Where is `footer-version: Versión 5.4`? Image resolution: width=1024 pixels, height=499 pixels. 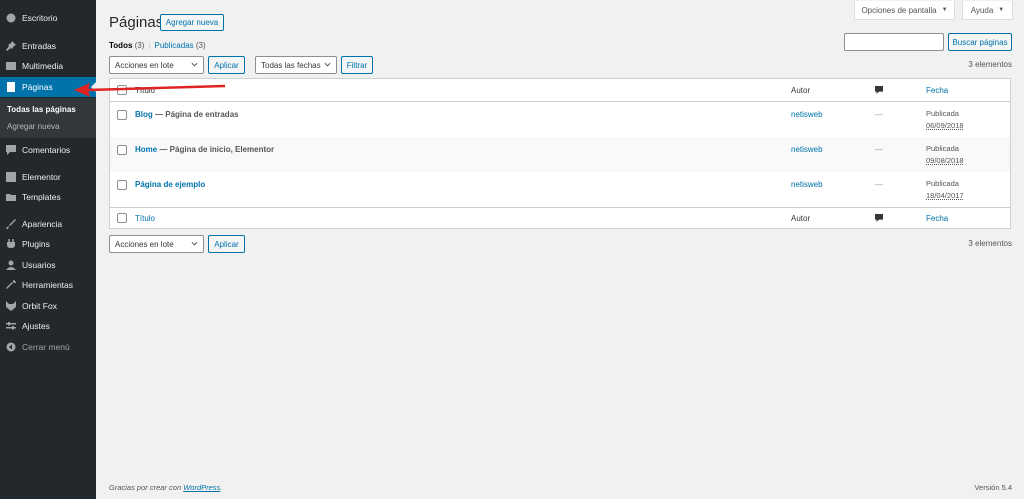 footer-version: Versión 5.4 is located at coordinates (993, 487).